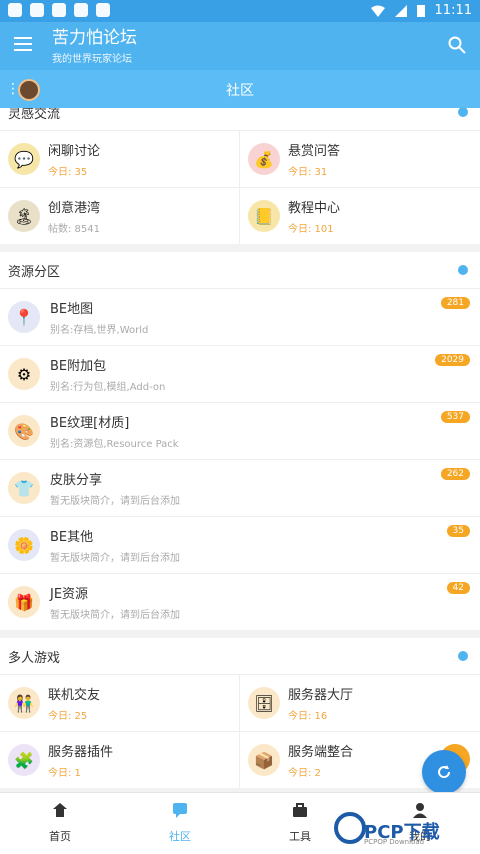 The width and height of the screenshot is (480, 854). I want to click on status-icons-left, so click(59, 10).